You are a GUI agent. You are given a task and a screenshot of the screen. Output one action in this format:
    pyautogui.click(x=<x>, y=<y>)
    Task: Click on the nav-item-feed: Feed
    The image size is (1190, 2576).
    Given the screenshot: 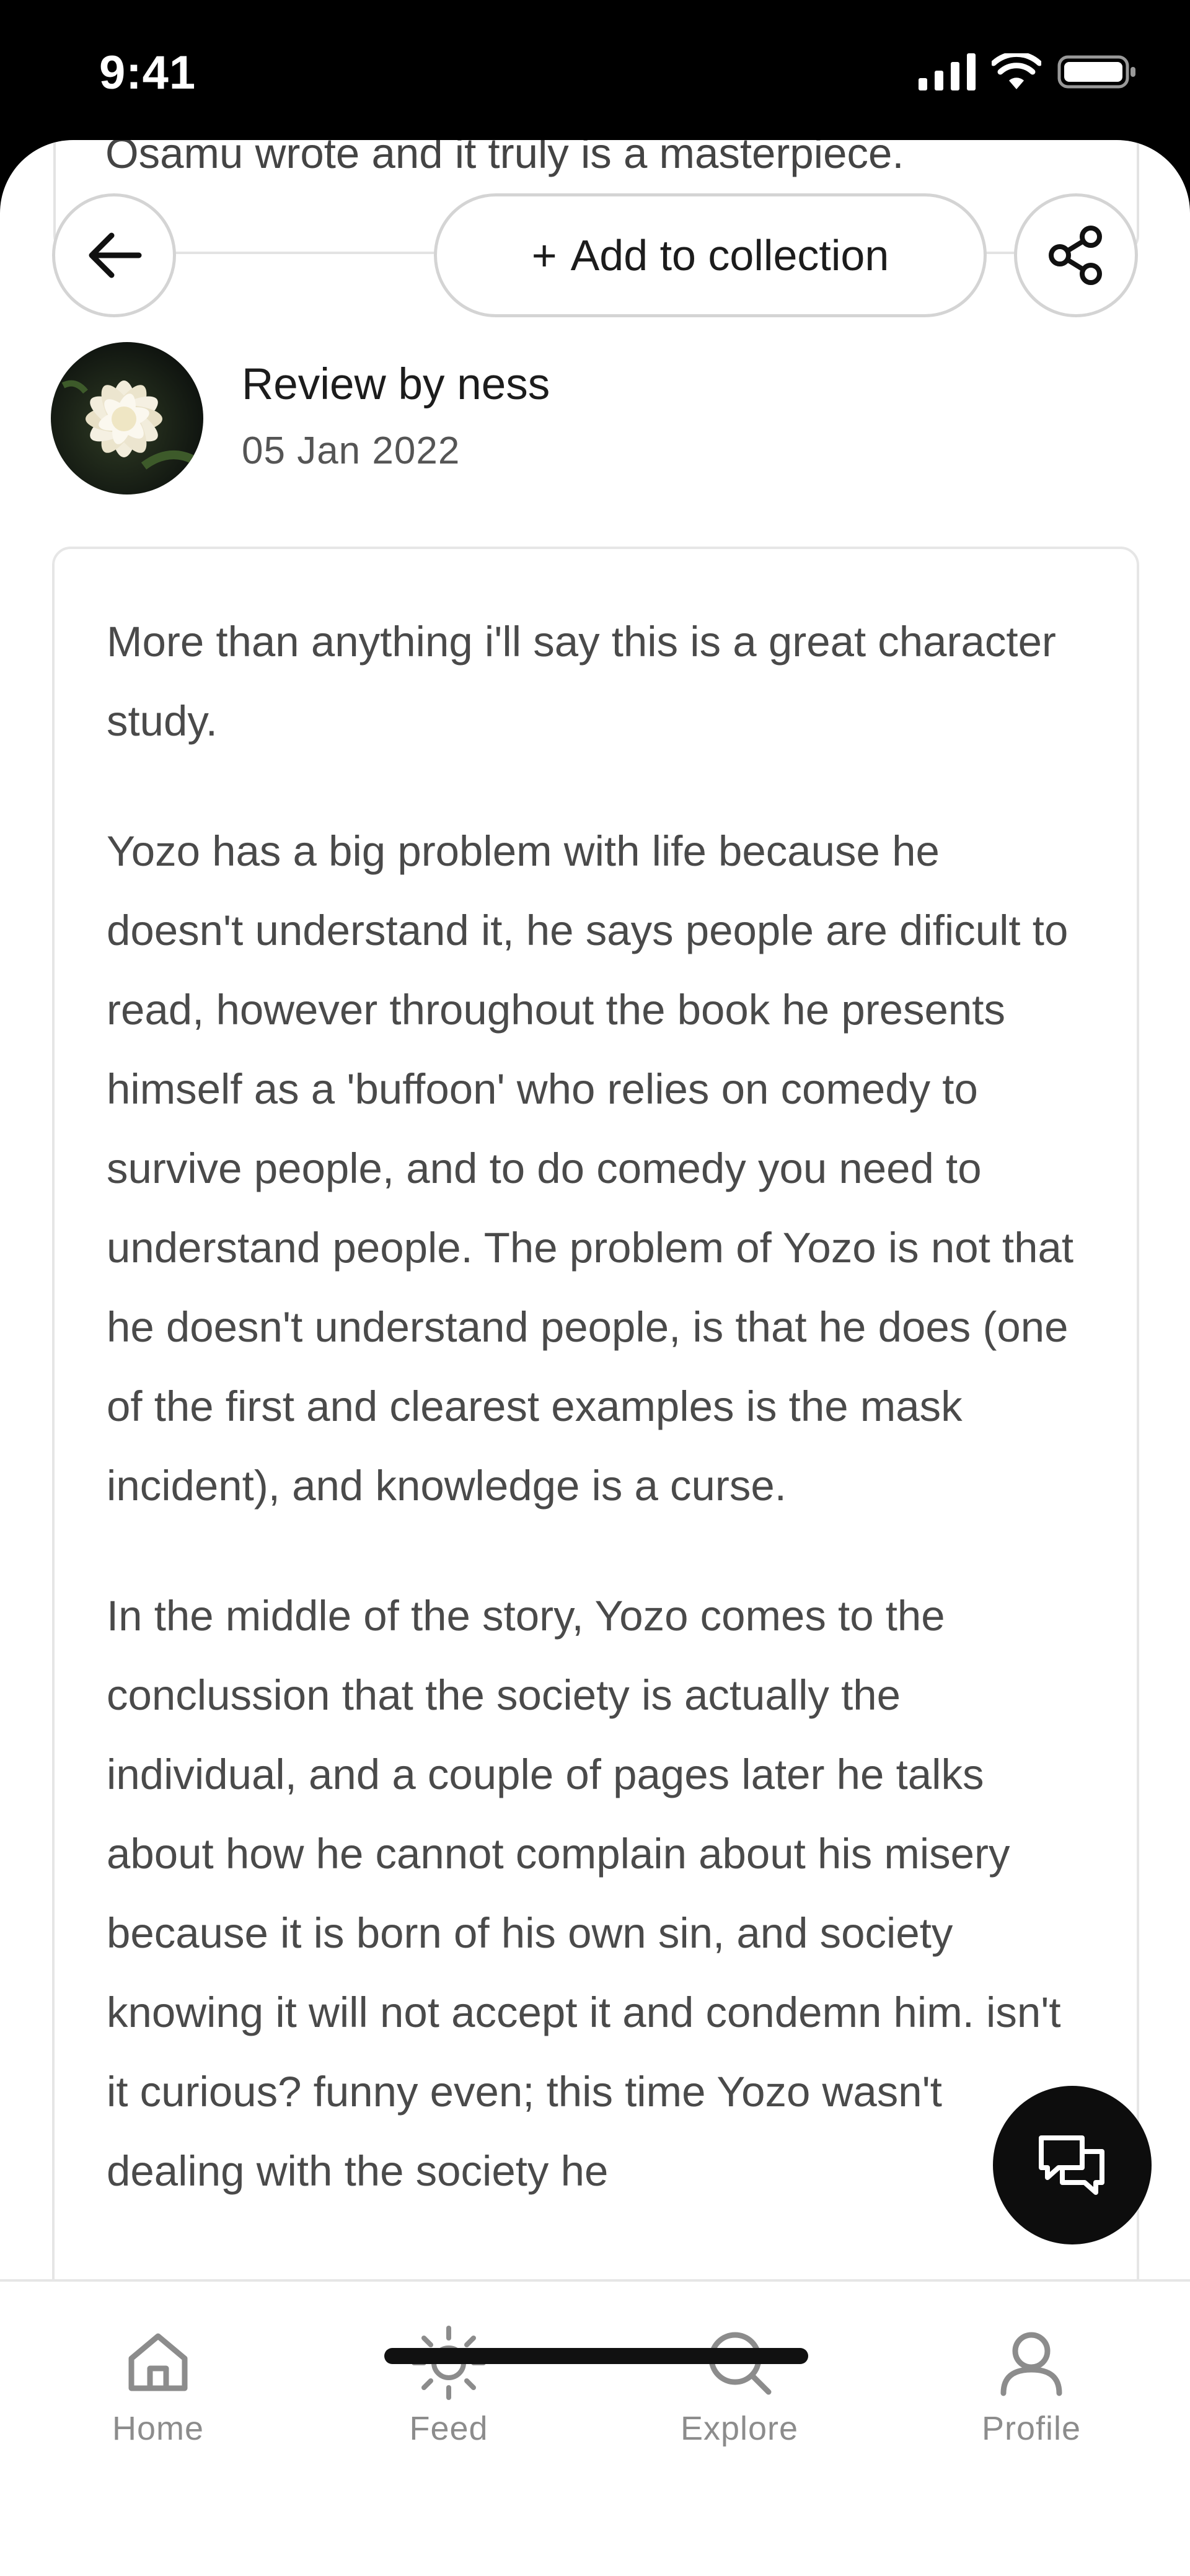 What is the action you would take?
    pyautogui.click(x=449, y=2385)
    